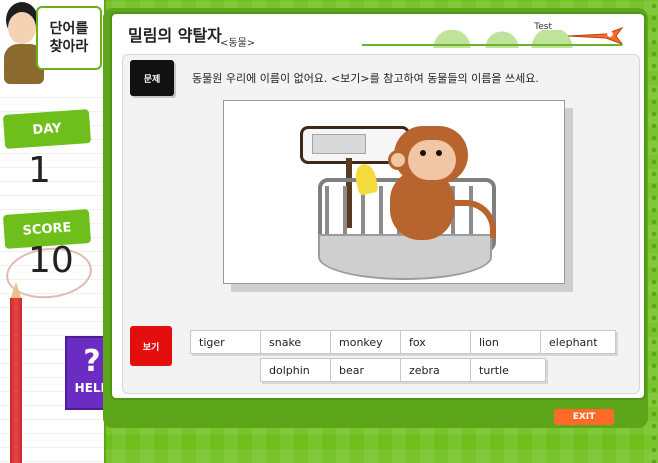  What do you see at coordinates (438, 370) in the screenshot?
I see `choice-zebra: zebra` at bounding box center [438, 370].